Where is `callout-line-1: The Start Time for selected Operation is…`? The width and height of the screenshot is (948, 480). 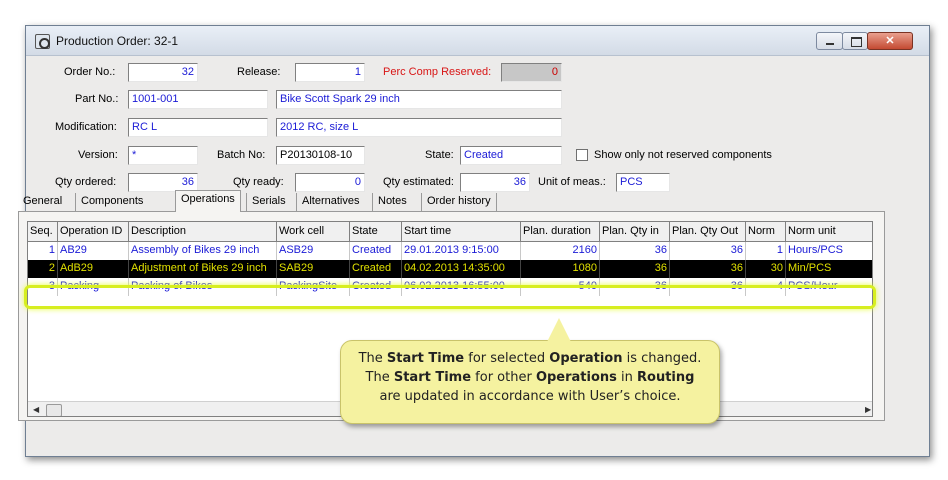
callout-line-1: The Start Time for selected Operation is… is located at coordinates (530, 358).